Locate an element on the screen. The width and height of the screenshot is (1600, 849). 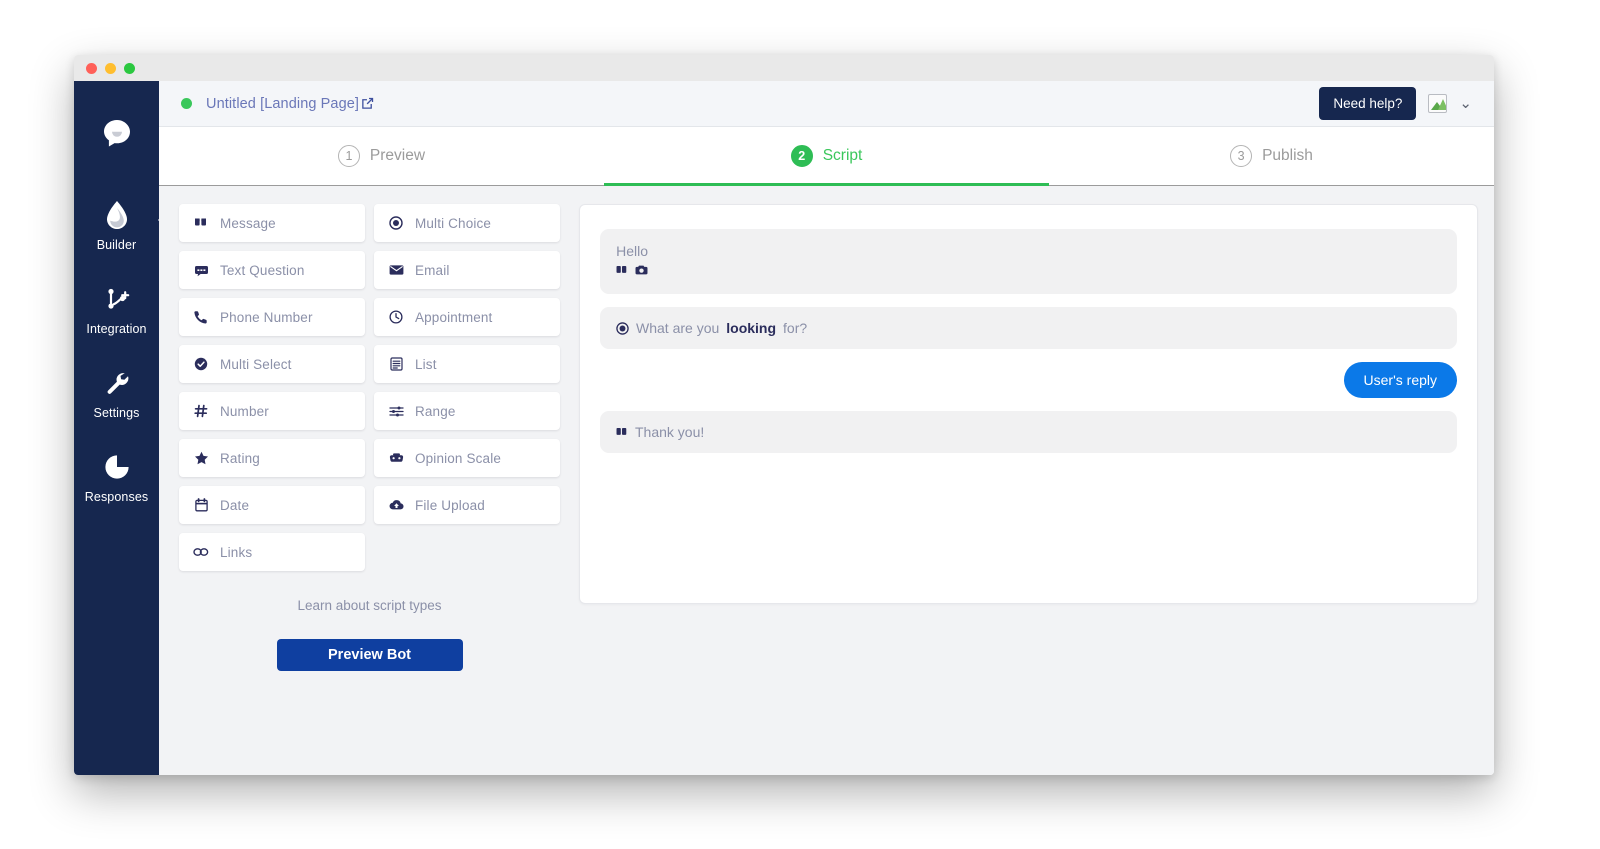
script-type-label: Multi Choice is located at coordinates (453, 223).